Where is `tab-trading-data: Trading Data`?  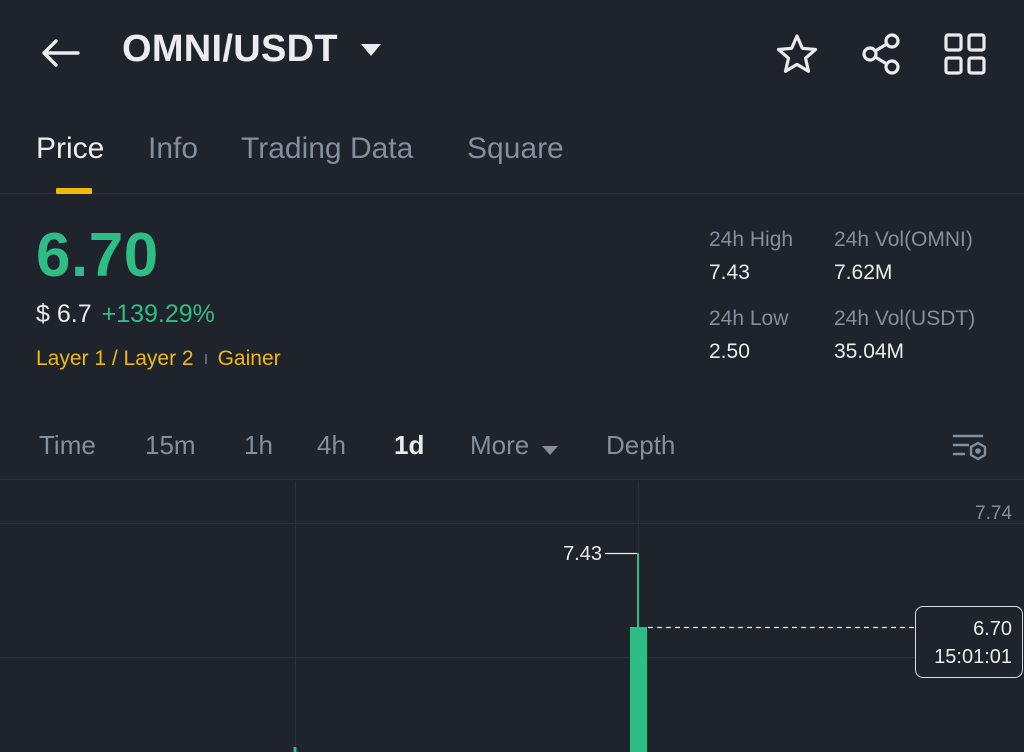
tab-trading-data: Trading Data is located at coordinates (327, 149).